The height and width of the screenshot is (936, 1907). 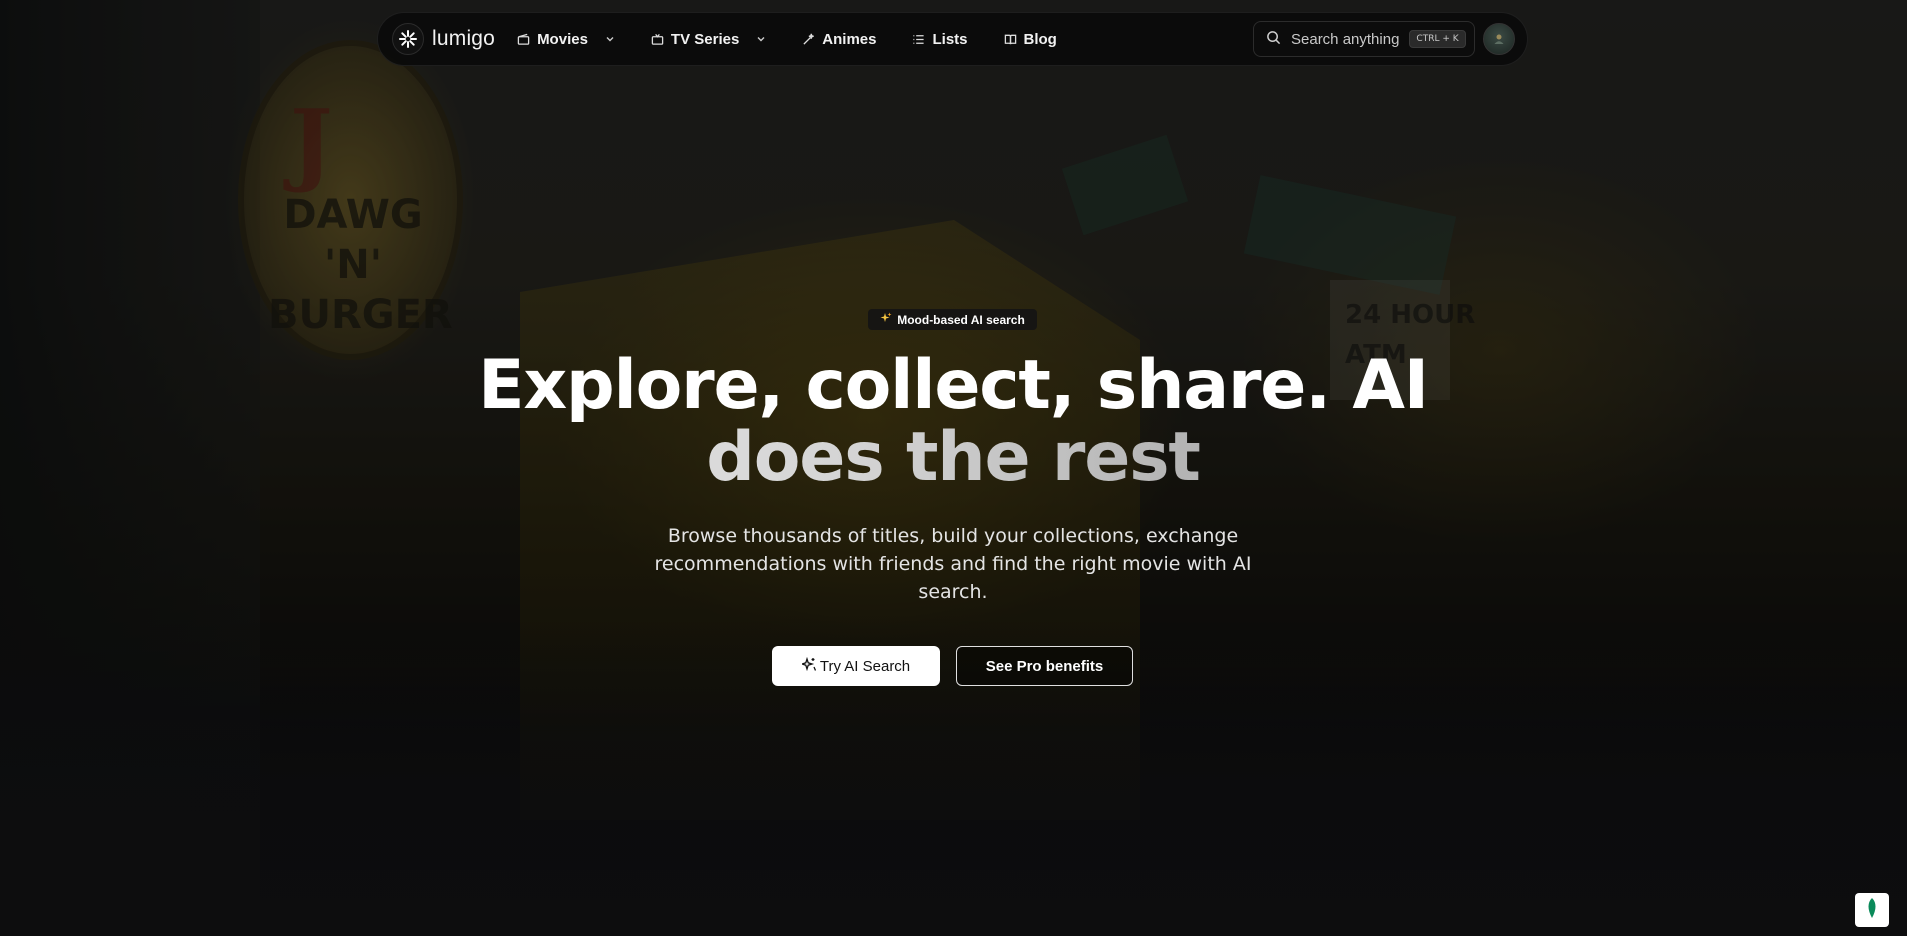 I want to click on hero-title-line-1: Explore, collect, share. AI, so click(x=953, y=385).